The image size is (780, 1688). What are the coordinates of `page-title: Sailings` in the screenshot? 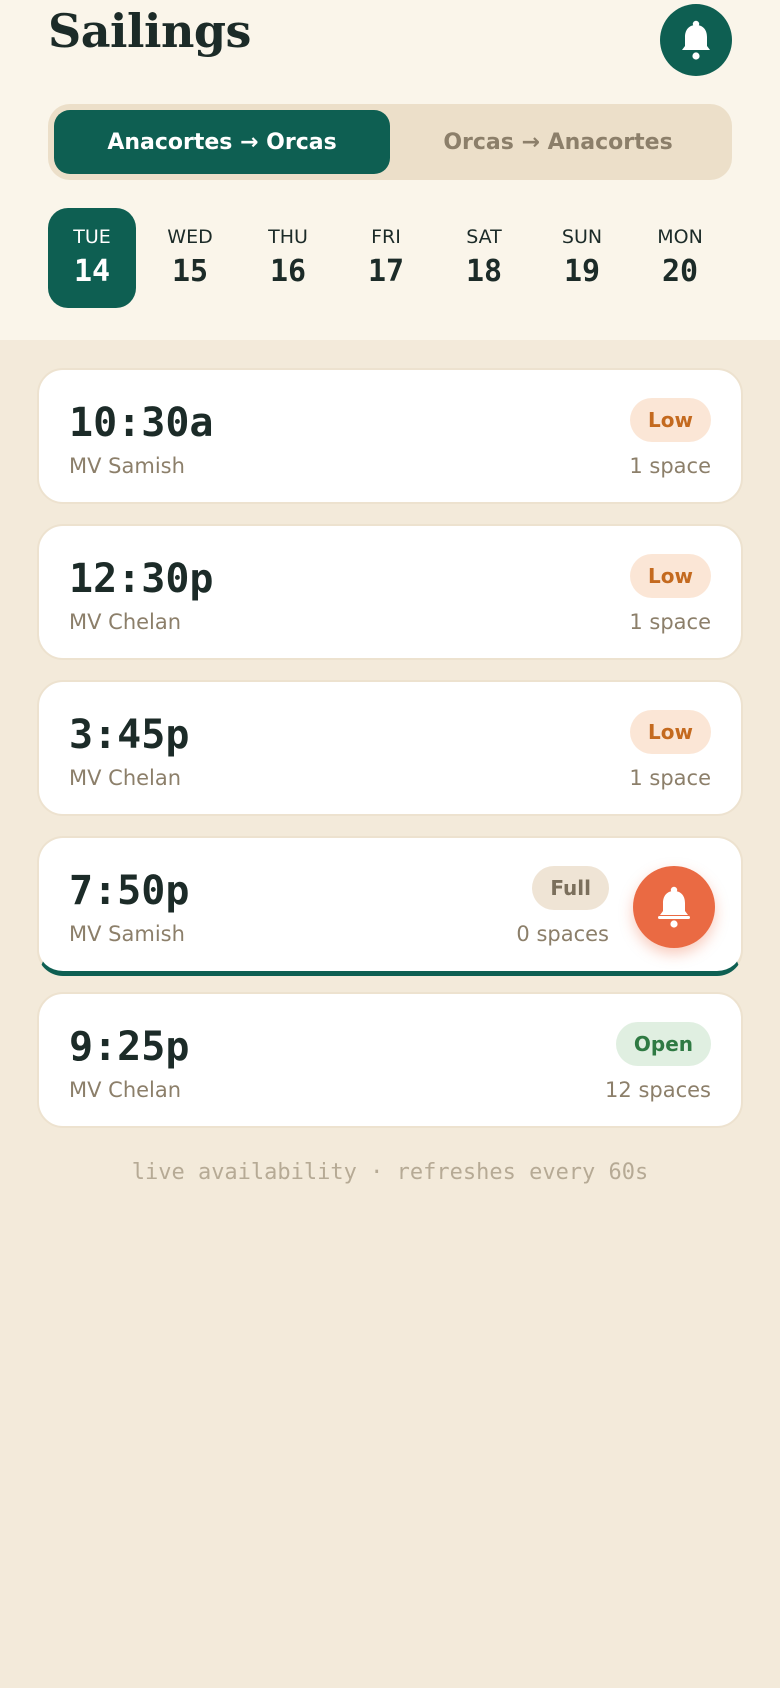 It's located at (149, 31).